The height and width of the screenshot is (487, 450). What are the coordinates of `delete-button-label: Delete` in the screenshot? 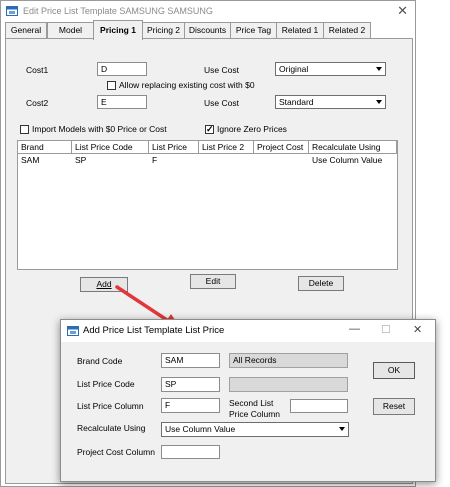 It's located at (321, 283).